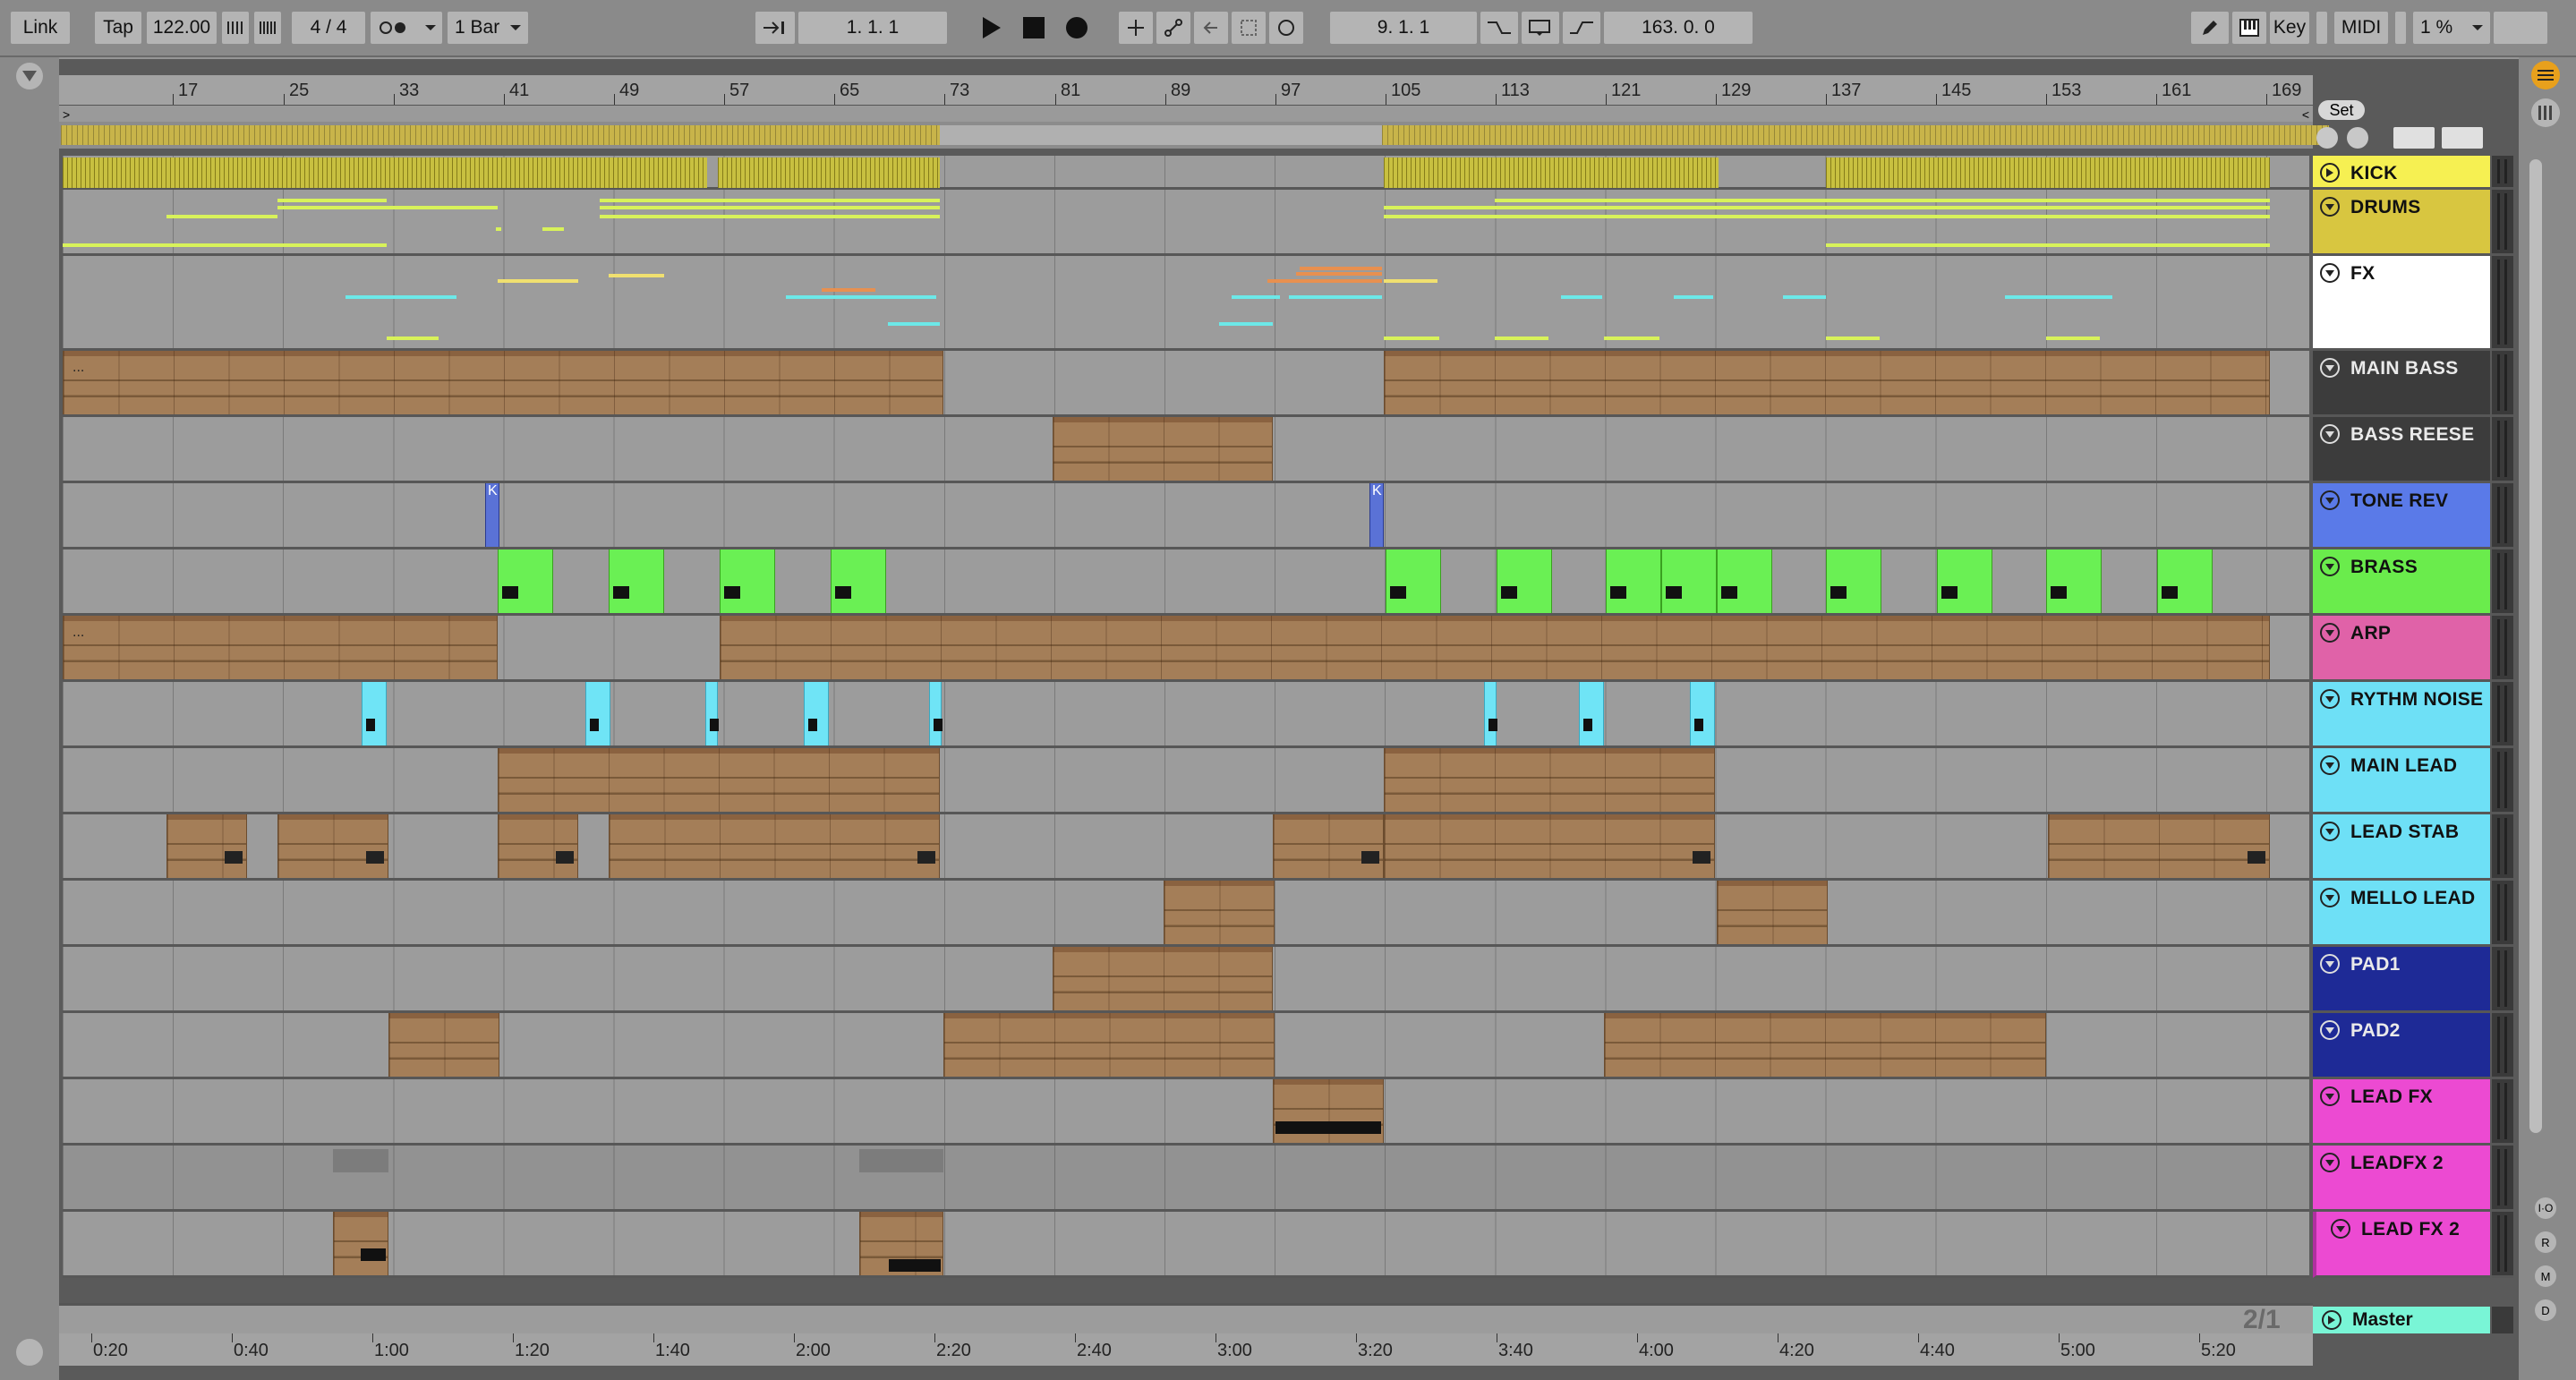 This screenshot has height=1380, width=2576. Describe the element at coordinates (1173, 28) in the screenshot. I see `automation-arm-icon` at that location.